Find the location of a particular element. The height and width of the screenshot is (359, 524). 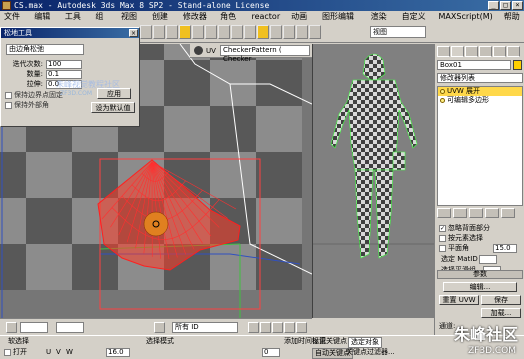

show-end-result-icon is located at coordinates (460, 213).